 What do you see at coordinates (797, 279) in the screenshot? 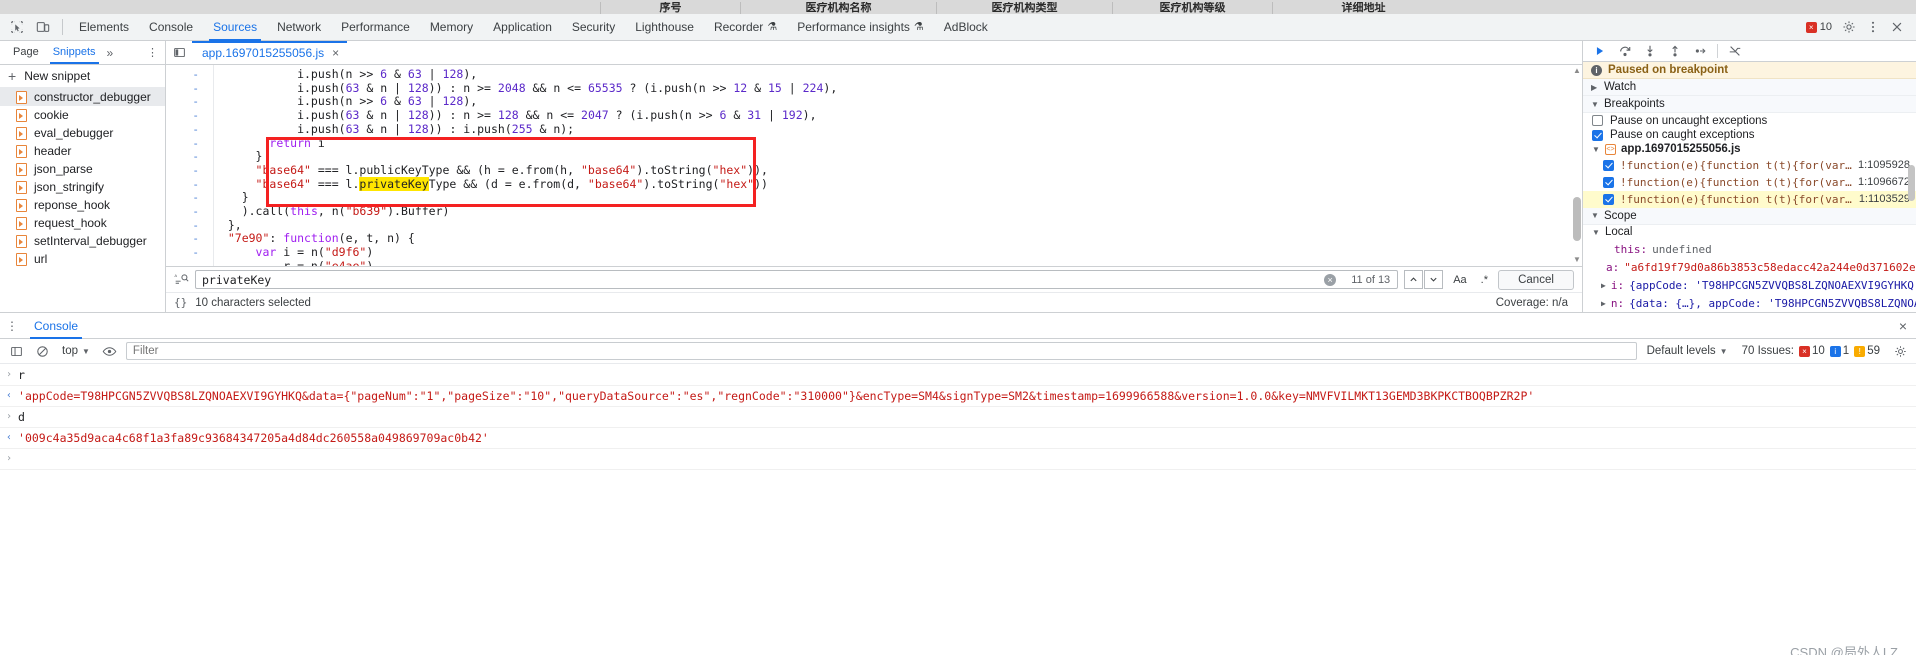
I see `search-input` at bounding box center [797, 279].